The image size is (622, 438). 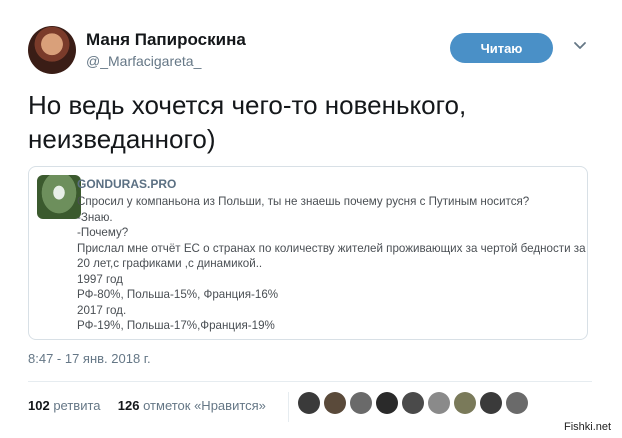 I want to click on watermark: Fishki.net, so click(x=588, y=427).